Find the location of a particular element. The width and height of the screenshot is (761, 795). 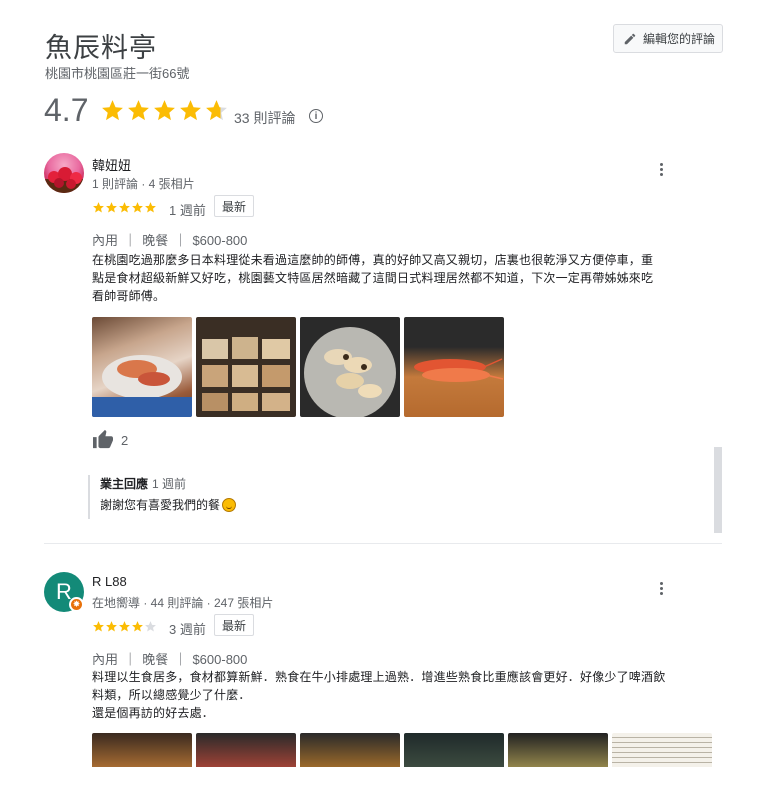

owner-response-title: 業主回應 is located at coordinates (124, 484).